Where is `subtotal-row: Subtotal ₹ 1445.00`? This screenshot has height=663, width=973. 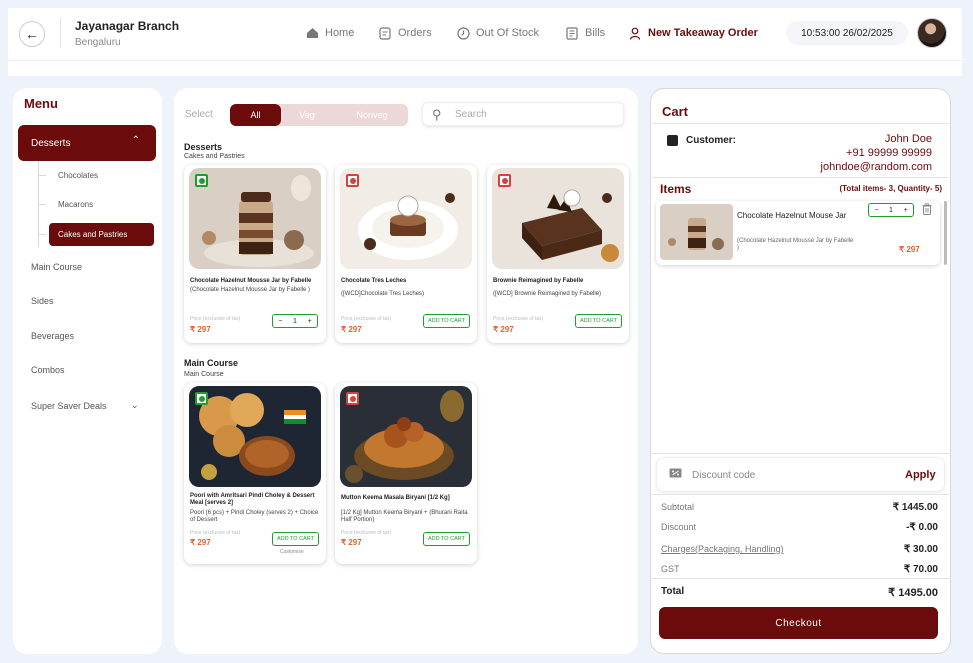 subtotal-row: Subtotal ₹ 1445.00 is located at coordinates (799, 507).